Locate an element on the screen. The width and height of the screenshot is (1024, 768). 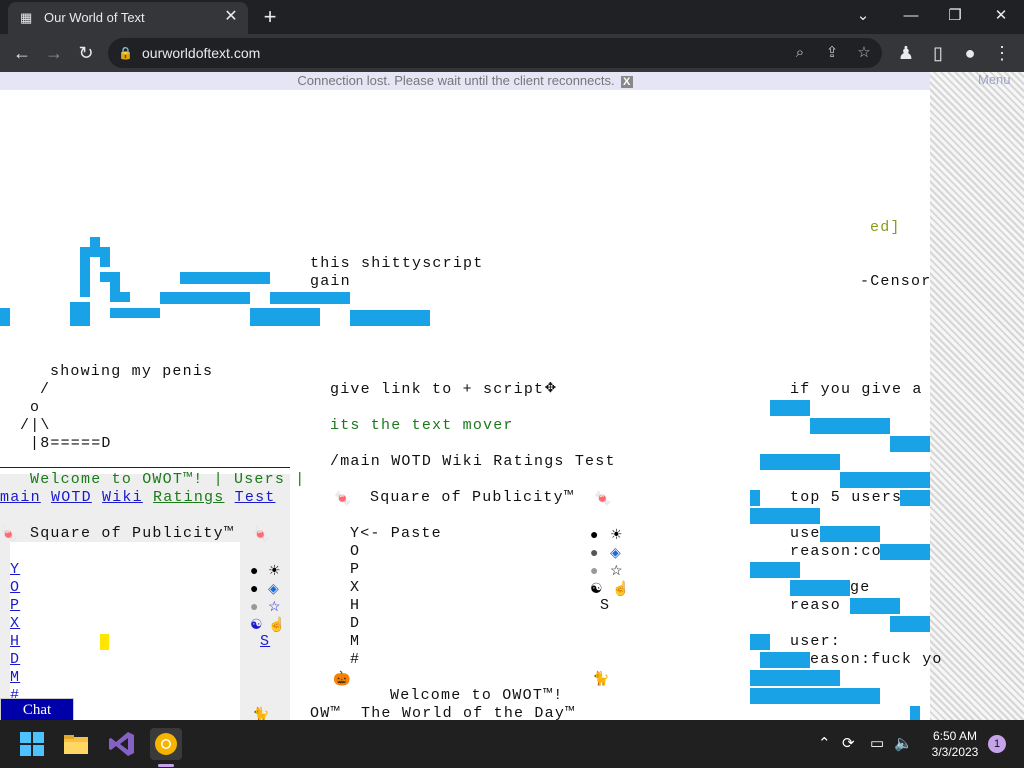
sun-icon: ☀ is located at coordinates (616, 534).